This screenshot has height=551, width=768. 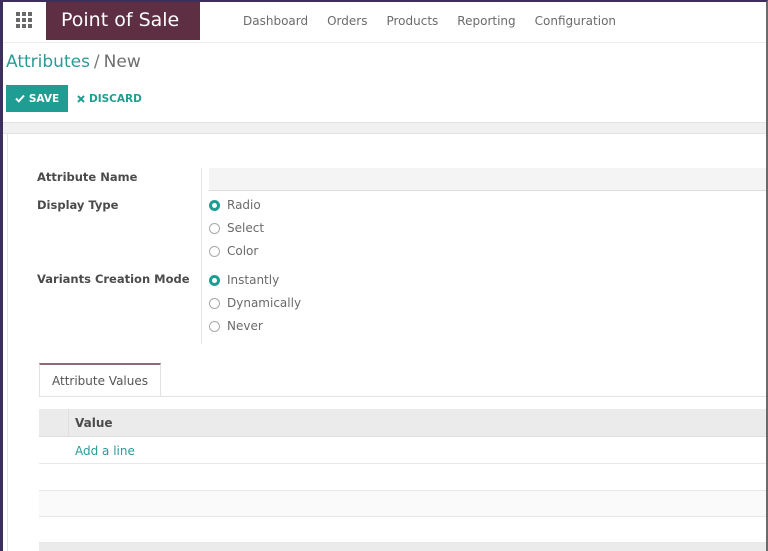 I want to click on column-header-value: Value, so click(x=94, y=423).